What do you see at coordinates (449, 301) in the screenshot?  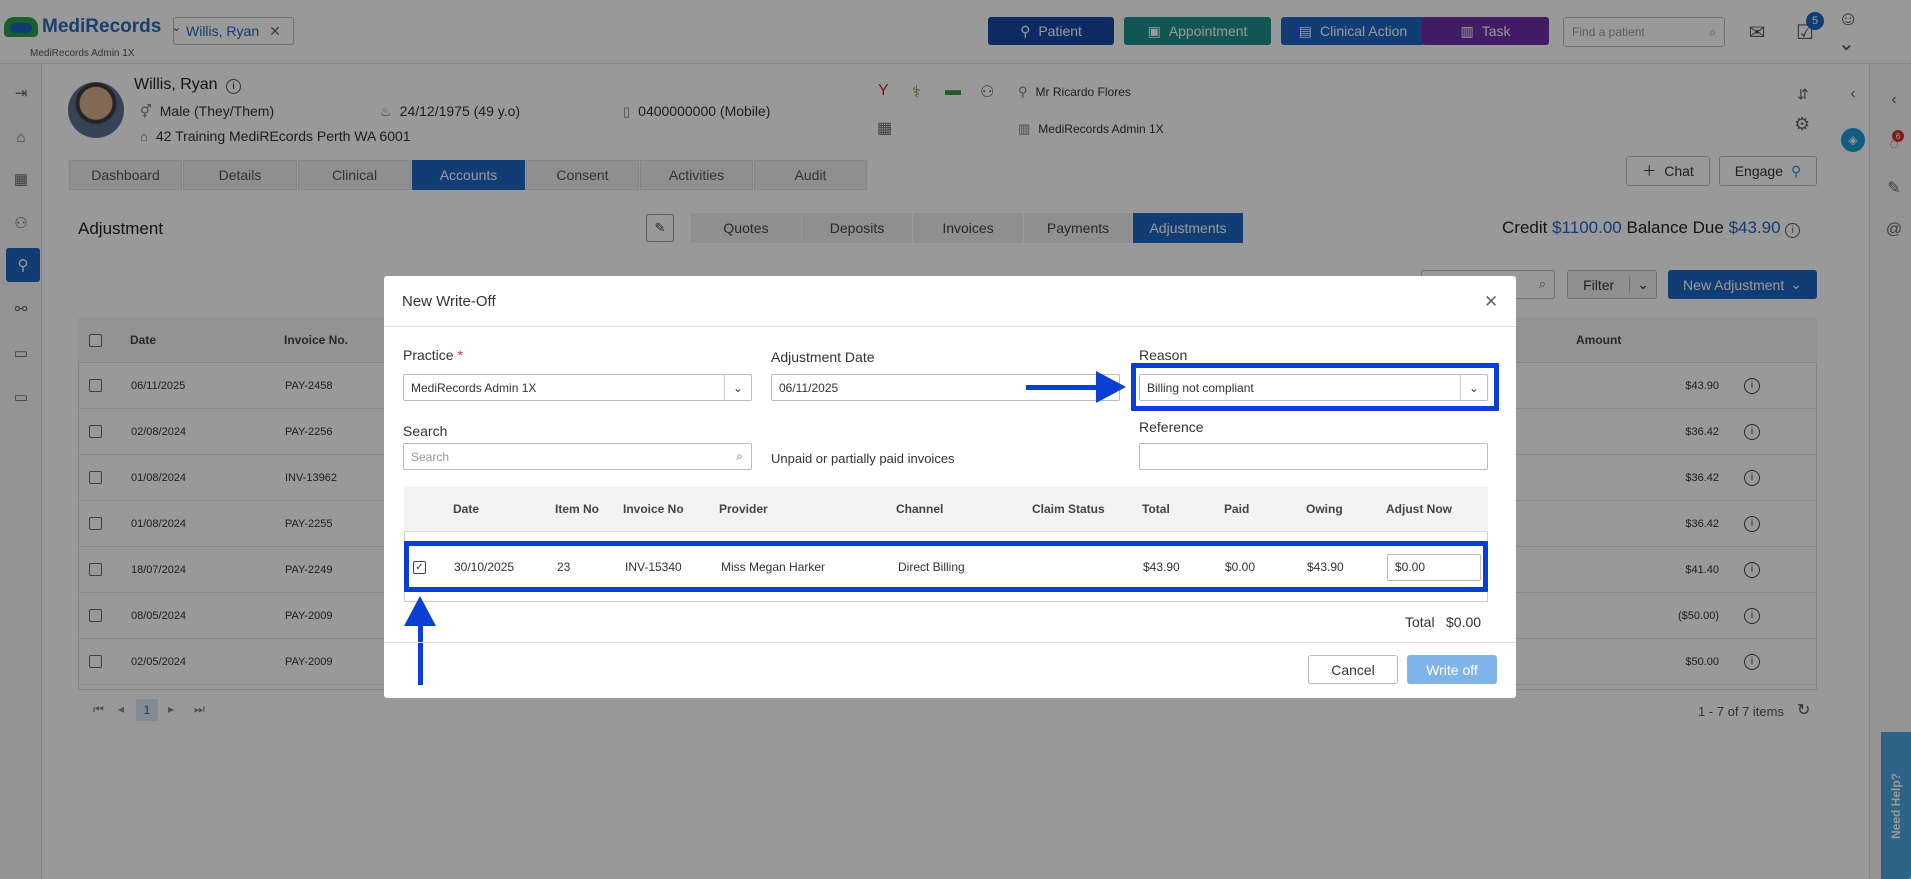 I see `dialog-title: New Write-Off` at bounding box center [449, 301].